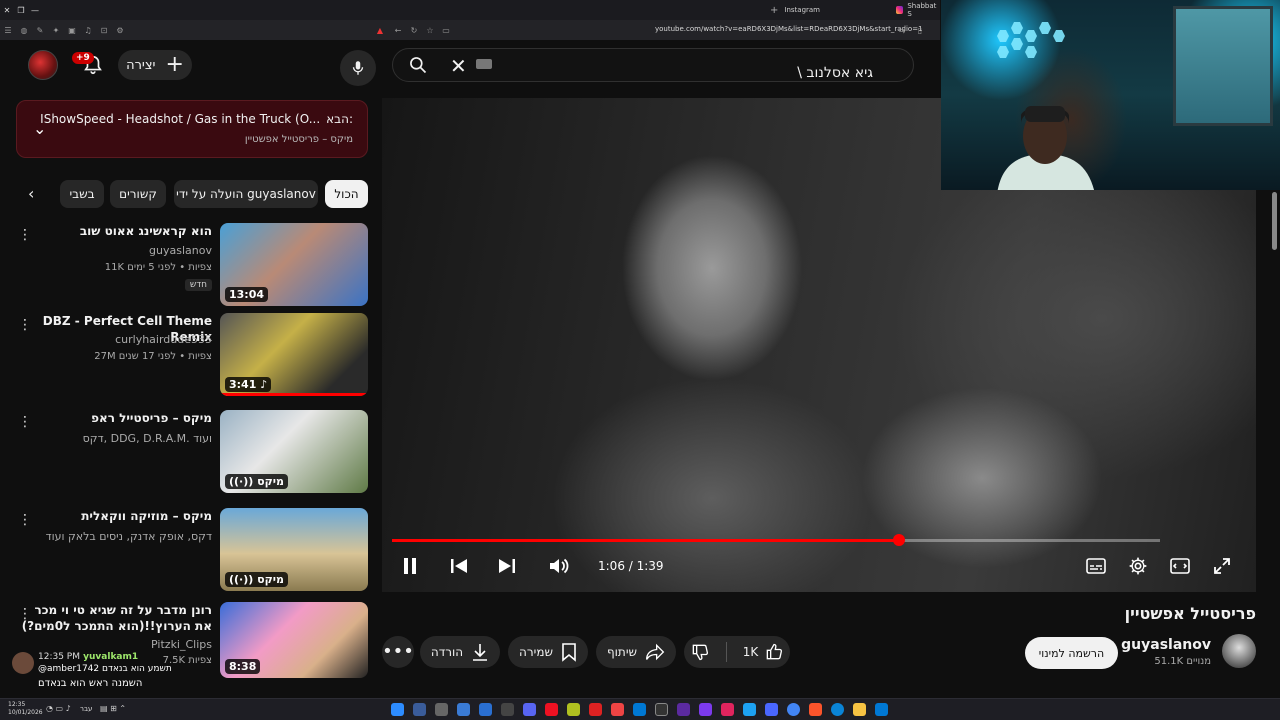 The width and height of the screenshot is (1280, 720). What do you see at coordinates (24, 30) in the screenshot?
I see `shield-icon: ◍` at bounding box center [24, 30].